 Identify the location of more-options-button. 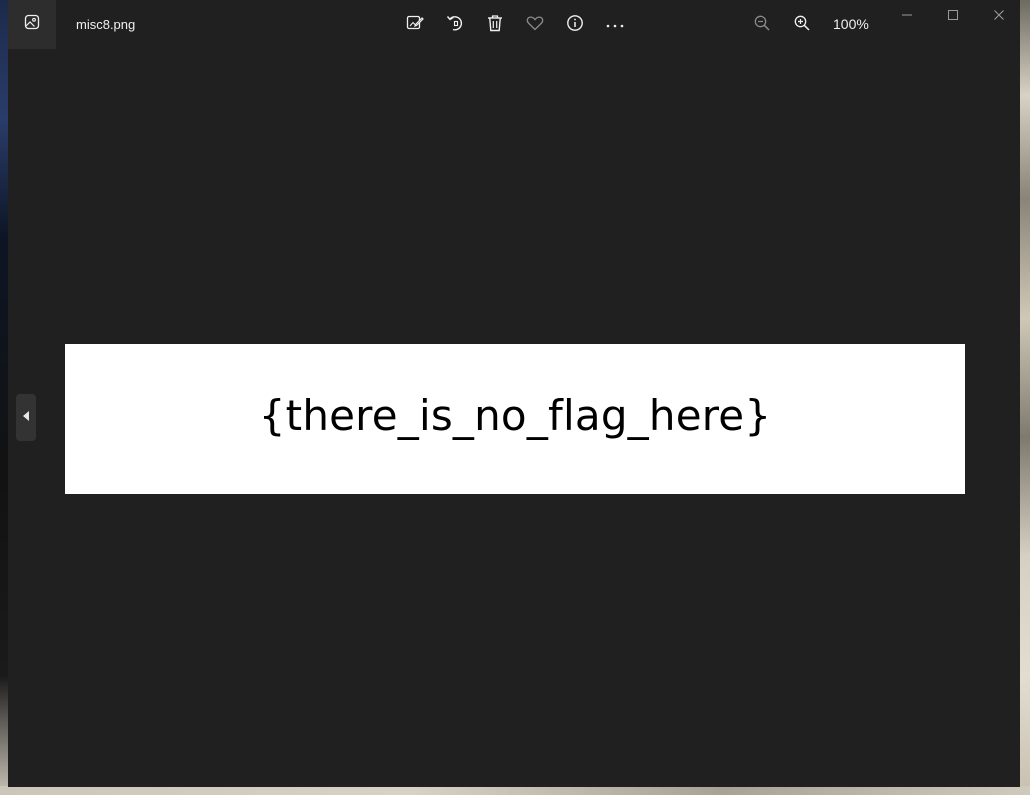
(615, 25).